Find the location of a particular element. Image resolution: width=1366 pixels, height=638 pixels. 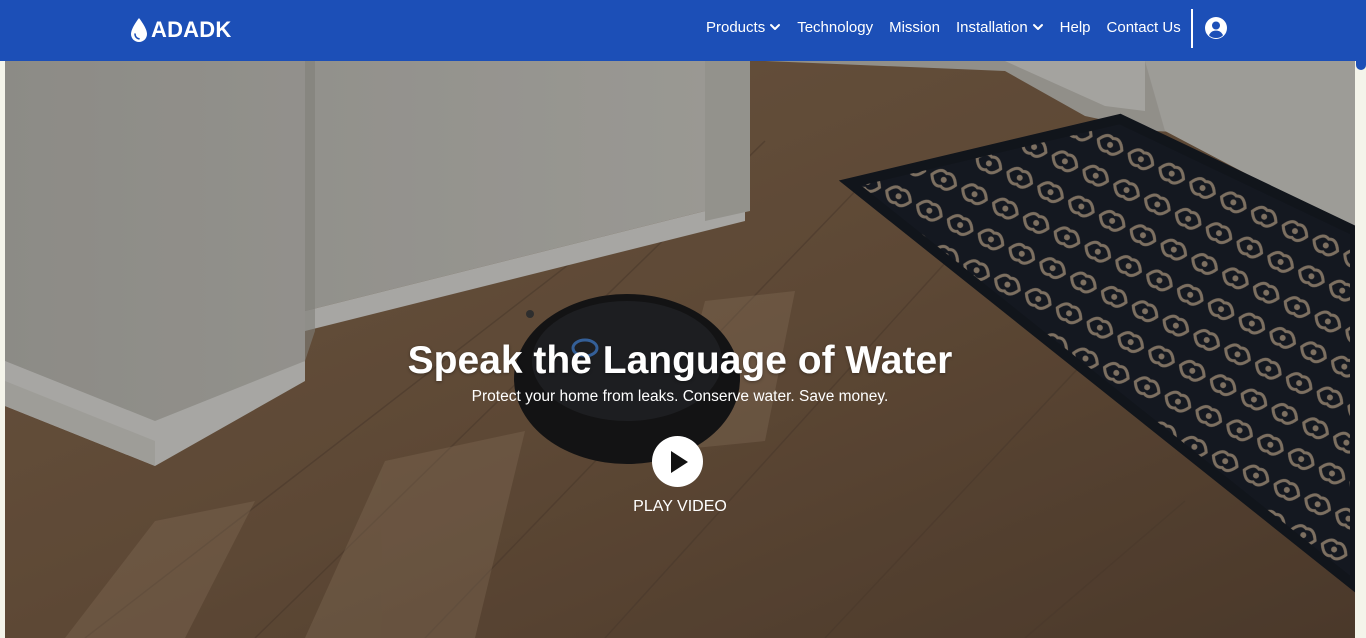

nav-item-installation: Installation is located at coordinates (1000, 27).